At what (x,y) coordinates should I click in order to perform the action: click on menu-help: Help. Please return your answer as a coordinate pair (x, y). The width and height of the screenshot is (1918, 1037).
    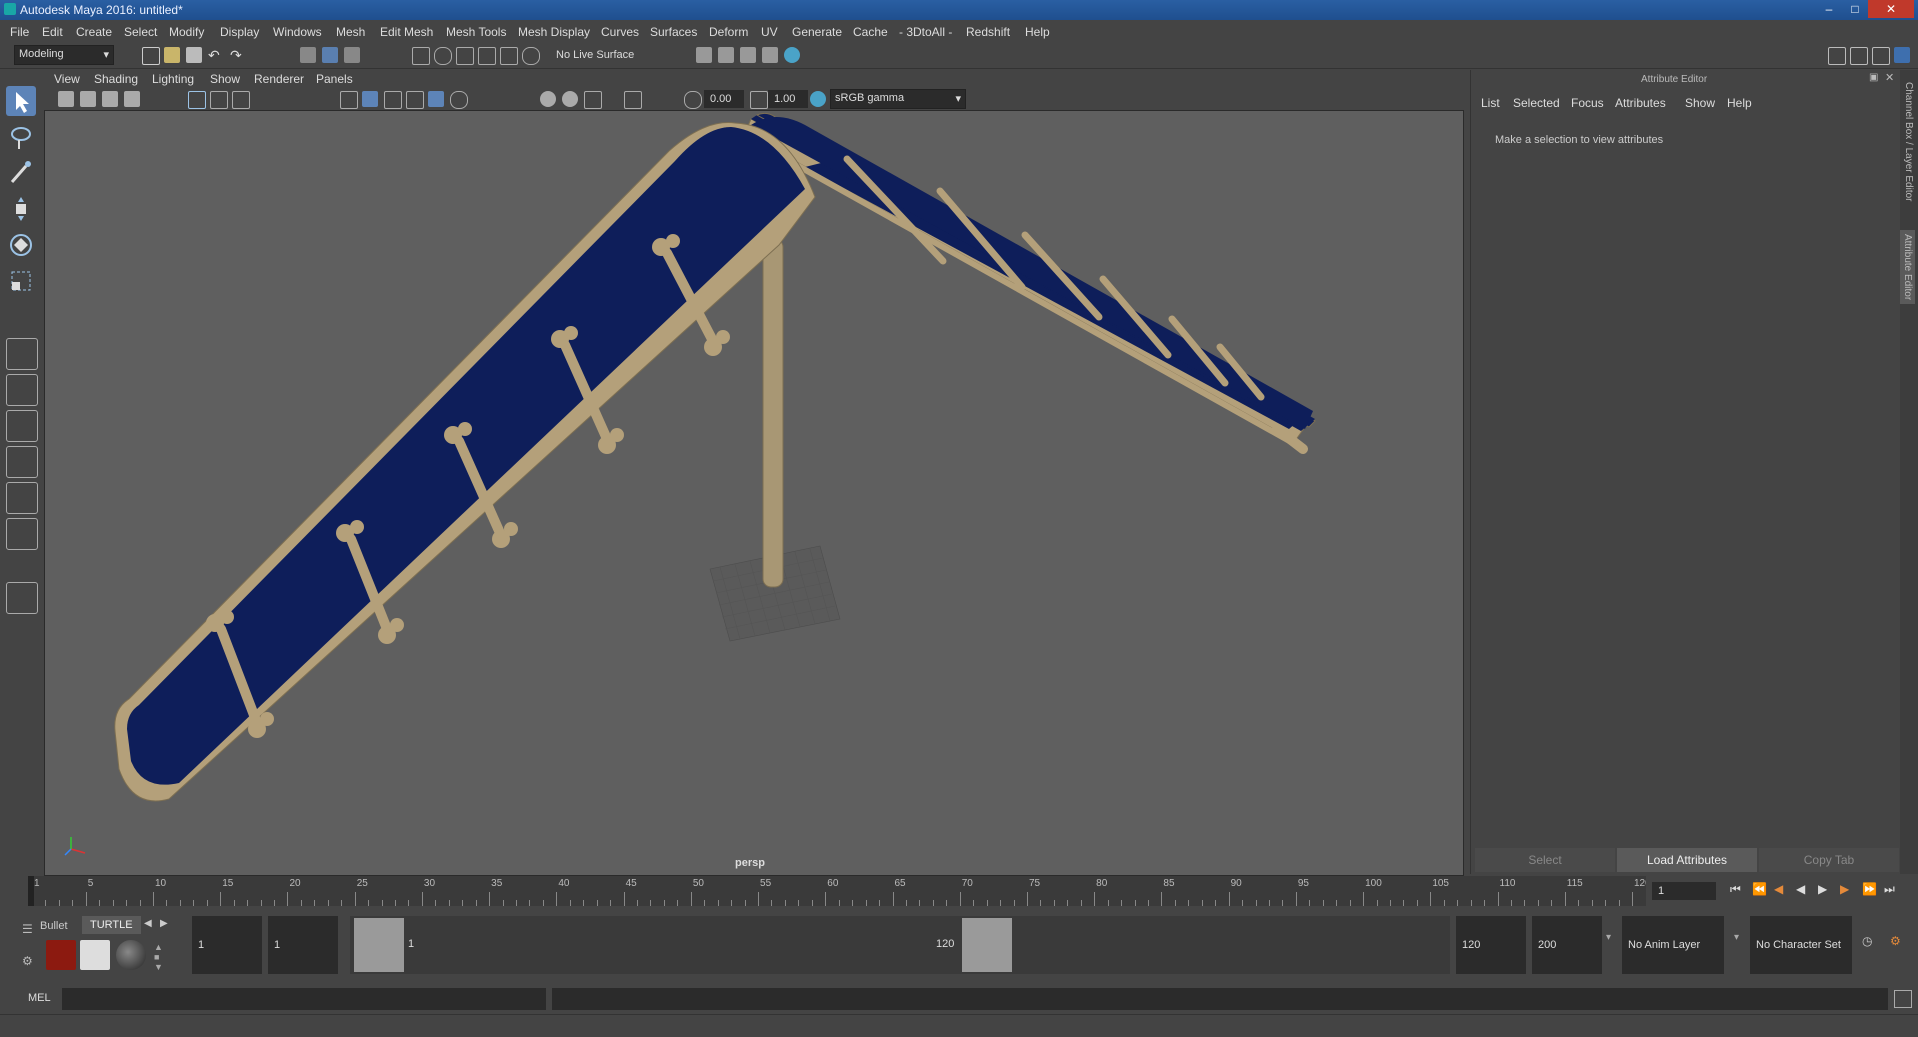
    Looking at the image, I should click on (1037, 32).